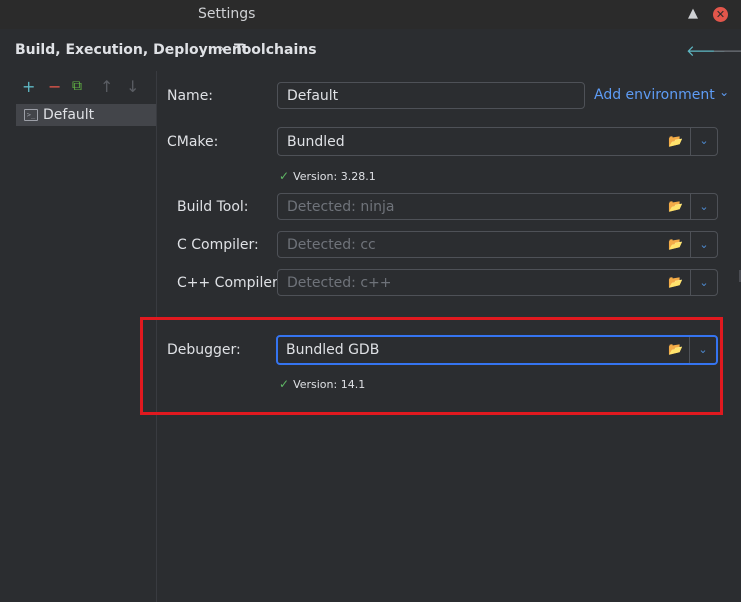 The height and width of the screenshot is (602, 741). What do you see at coordinates (54, 86) in the screenshot?
I see `remove-icon: −` at bounding box center [54, 86].